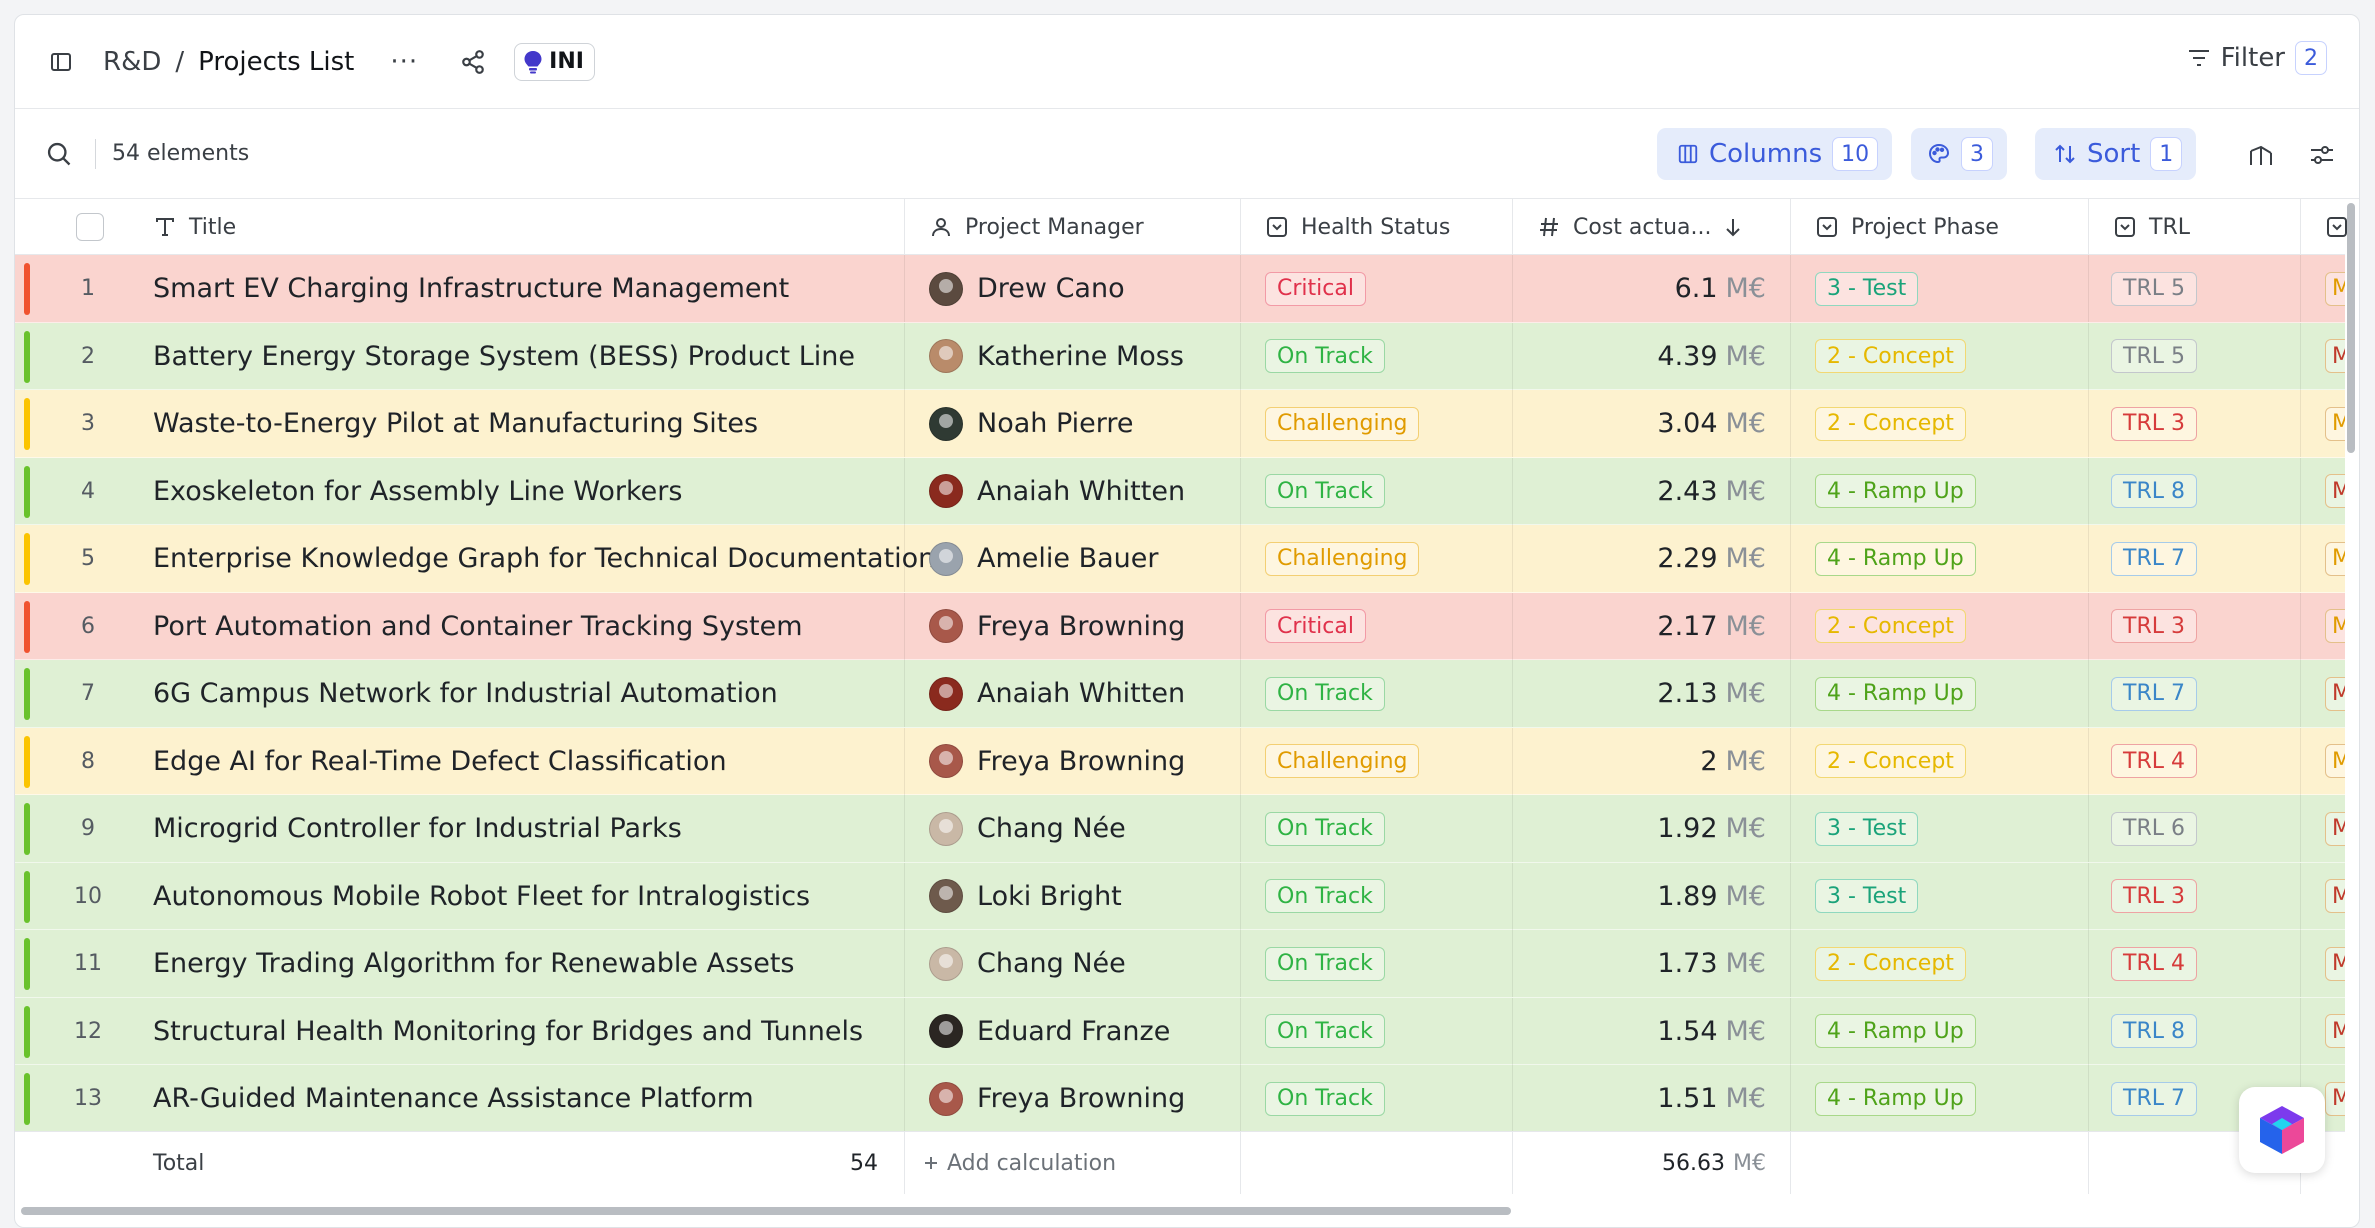 The width and height of the screenshot is (2375, 1228). I want to click on horizontal-scrollbar, so click(766, 1211).